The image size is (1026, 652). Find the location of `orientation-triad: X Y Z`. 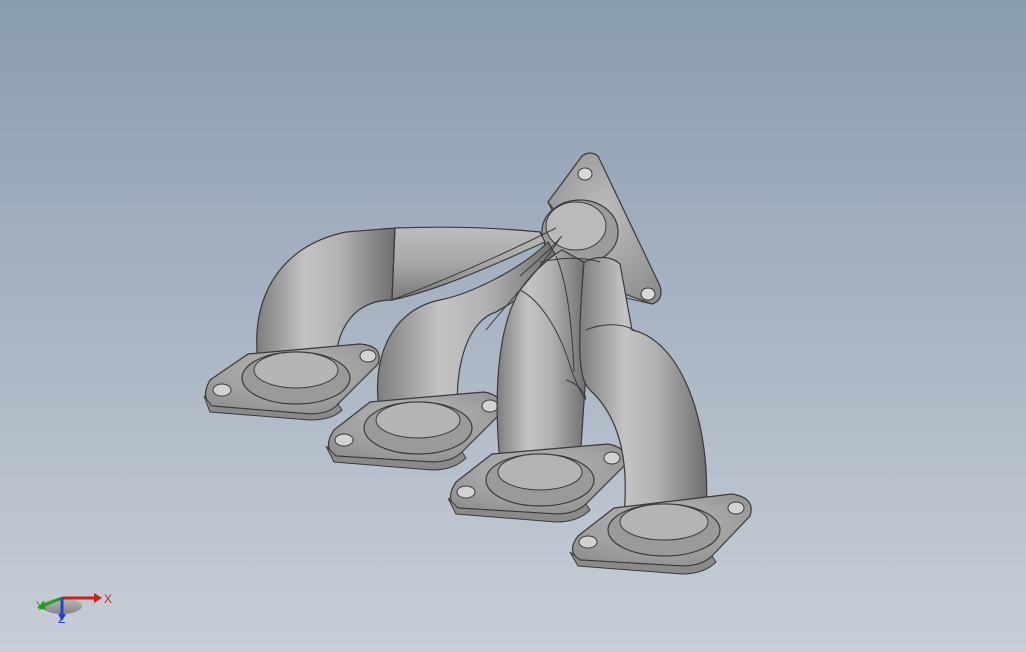

orientation-triad: X Y Z is located at coordinates (73, 606).